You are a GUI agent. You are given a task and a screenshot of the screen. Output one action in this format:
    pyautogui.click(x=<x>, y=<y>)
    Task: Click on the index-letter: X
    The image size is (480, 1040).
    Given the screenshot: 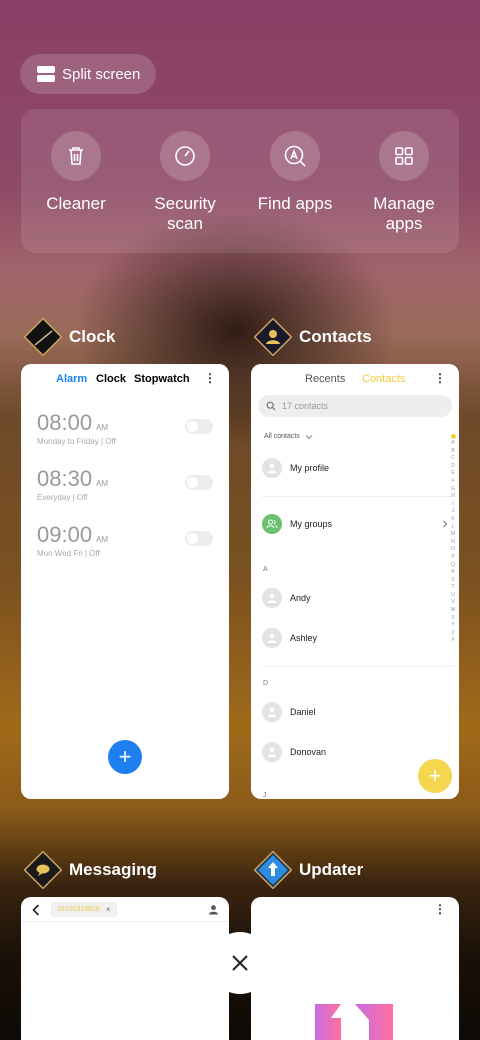 What is the action you would take?
    pyautogui.click(x=453, y=619)
    